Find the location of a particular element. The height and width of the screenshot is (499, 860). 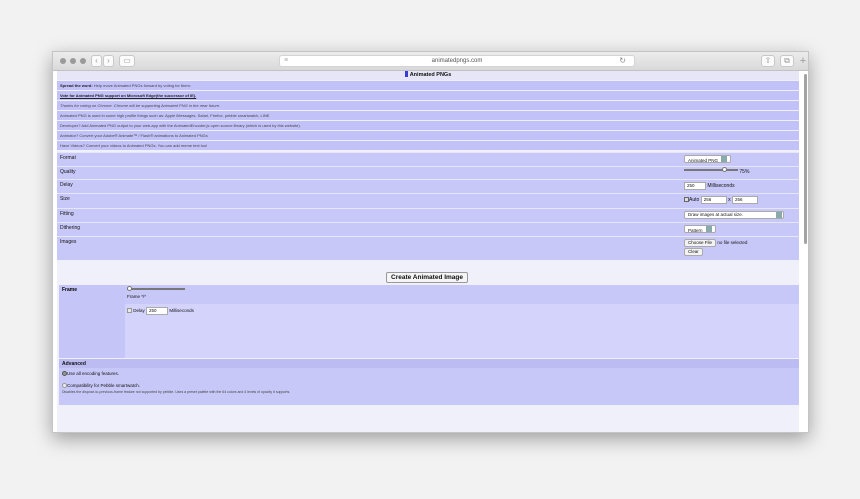

fitting-row: Fitting Draw images at actual size. is located at coordinates (428, 215).